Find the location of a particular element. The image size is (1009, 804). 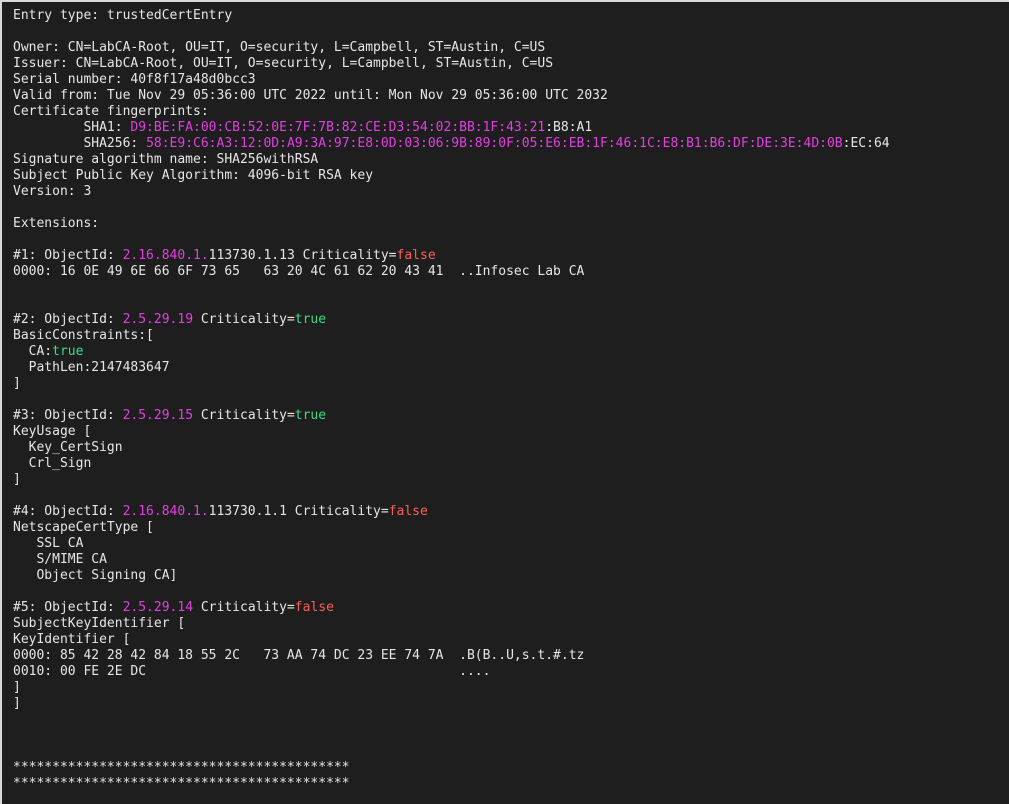

terminal-text: :EC:64 is located at coordinates (866, 143).